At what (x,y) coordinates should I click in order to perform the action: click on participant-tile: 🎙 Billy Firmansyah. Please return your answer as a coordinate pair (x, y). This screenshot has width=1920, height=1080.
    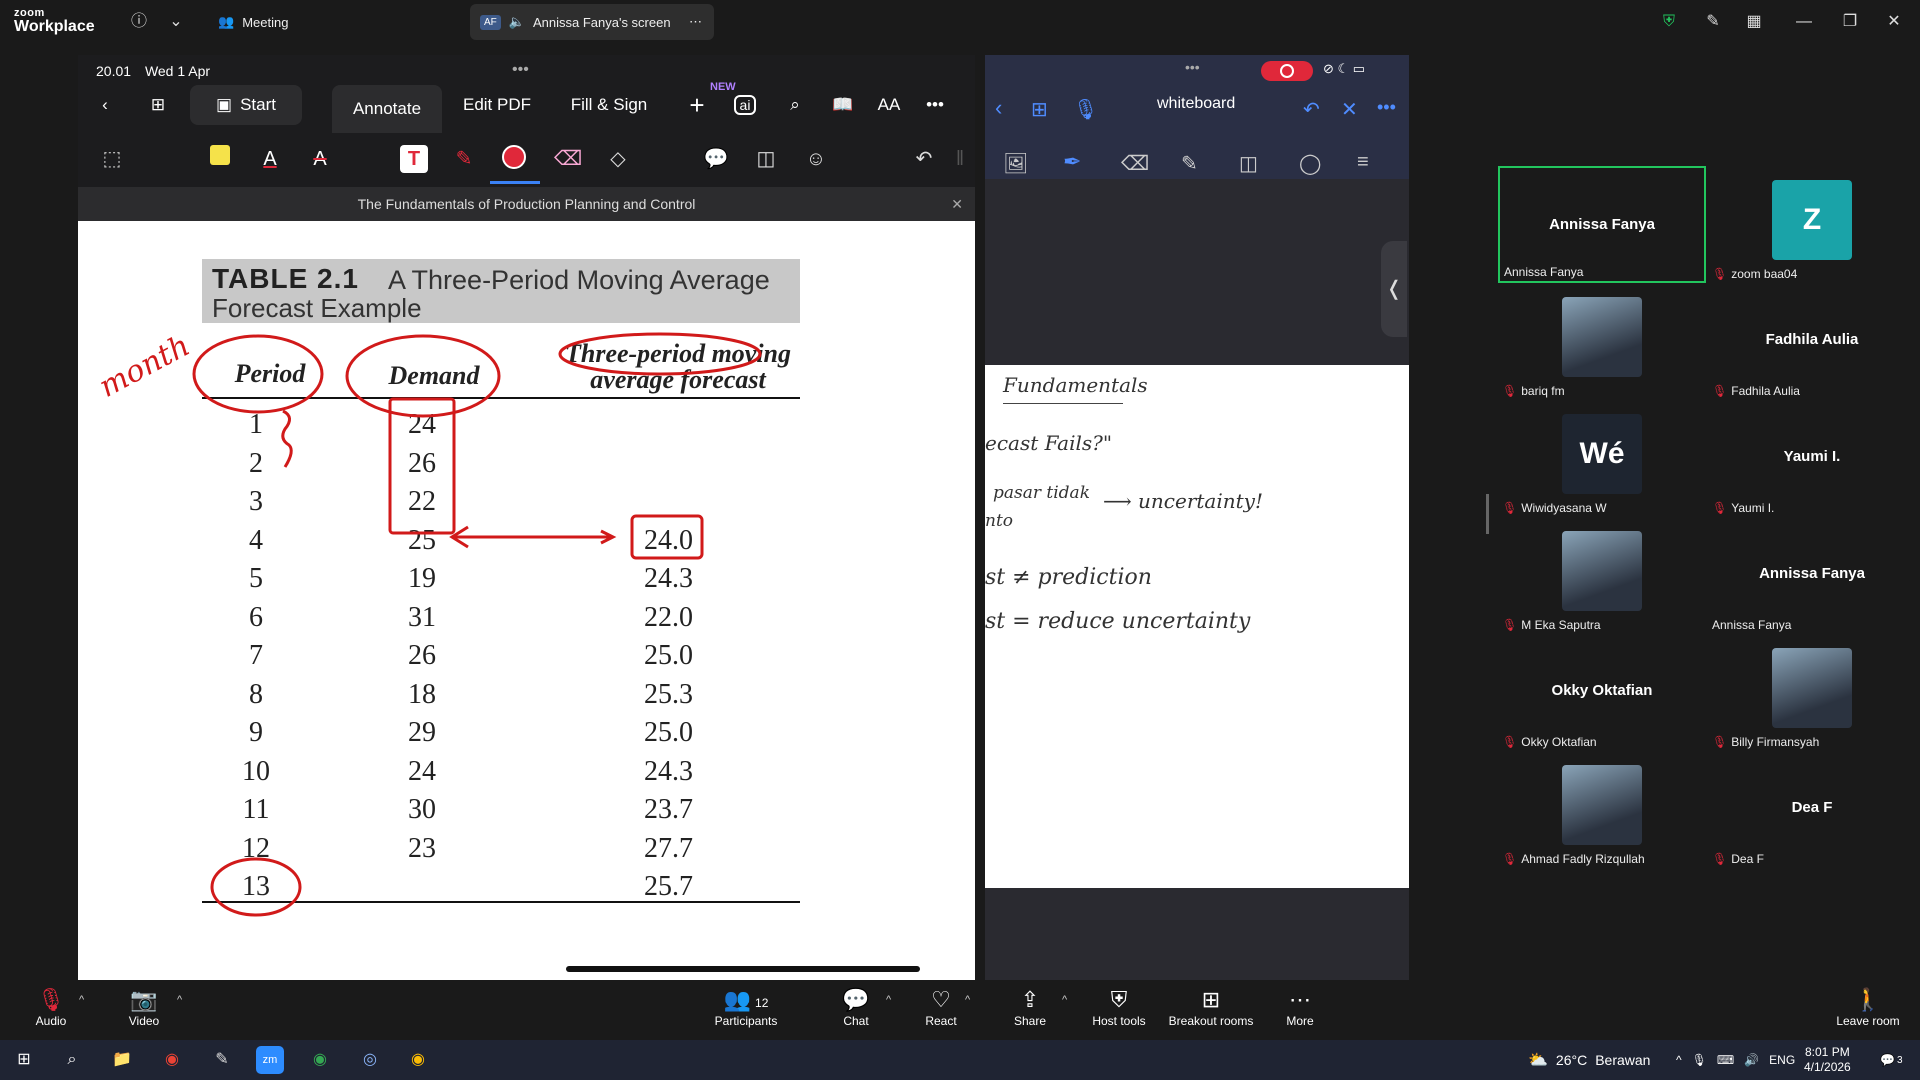
    Looking at the image, I should click on (1812, 692).